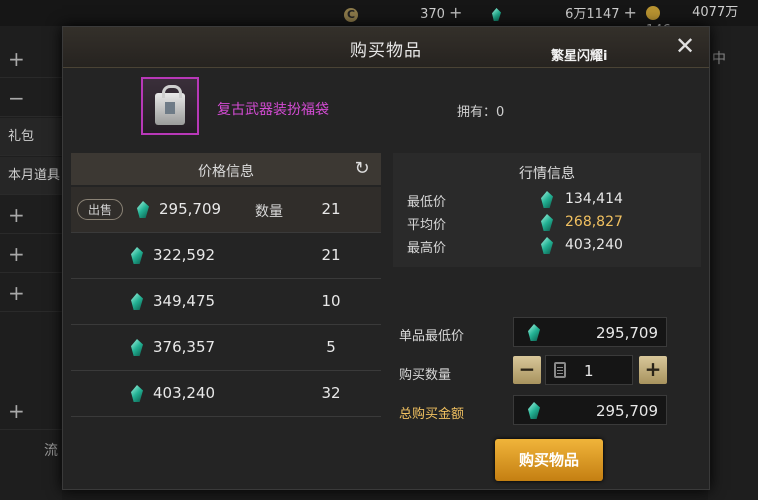 The image size is (758, 500). What do you see at coordinates (527, 370) in the screenshot?
I see `decrease-quantity-button: −` at bounding box center [527, 370].